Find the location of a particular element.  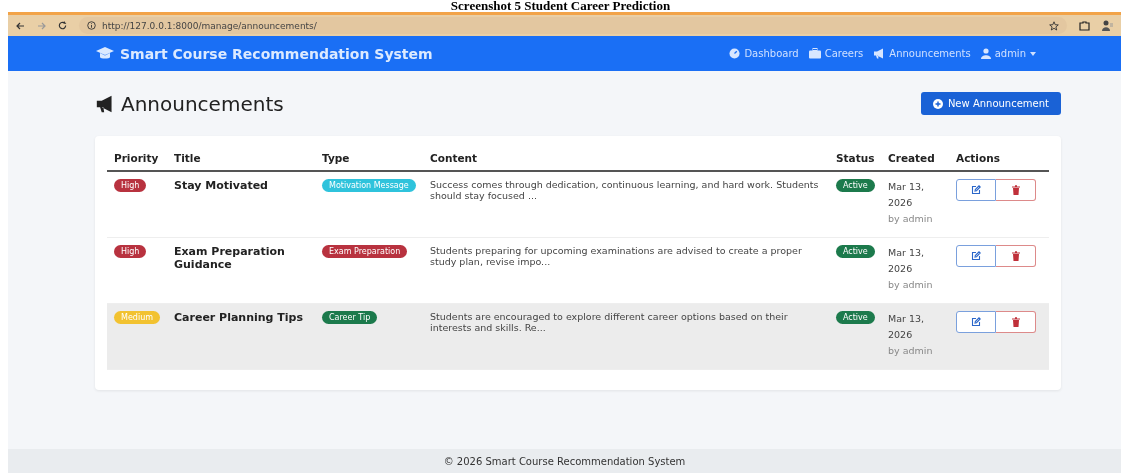

page-title: Announcements is located at coordinates (202, 103).